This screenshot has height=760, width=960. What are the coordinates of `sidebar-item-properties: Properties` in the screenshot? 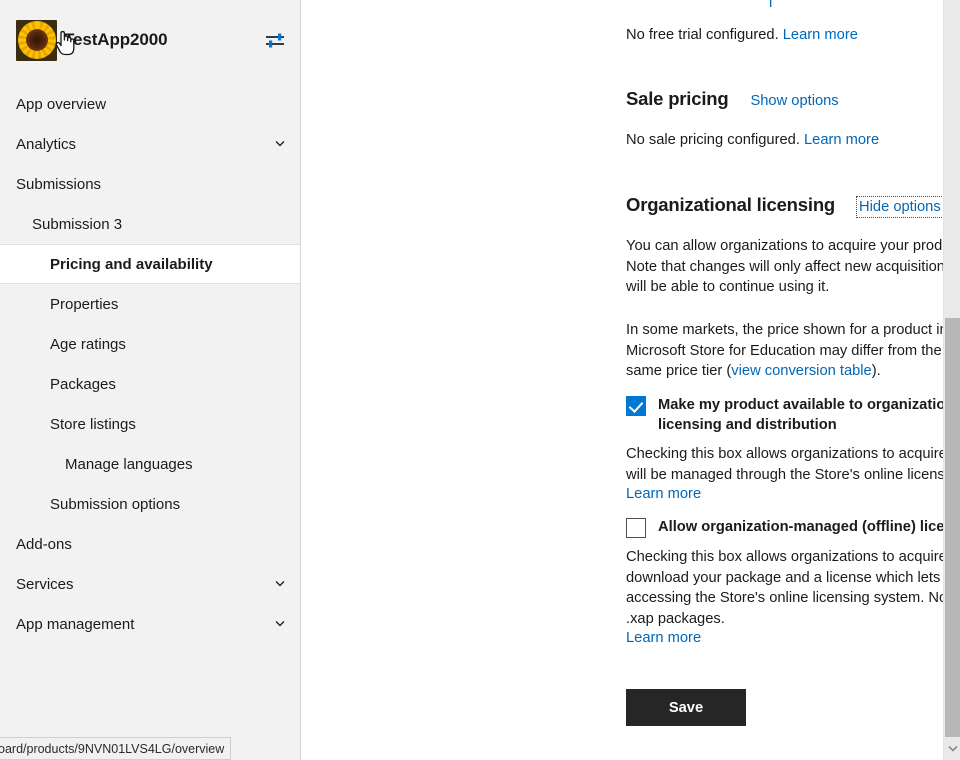 It's located at (150, 304).